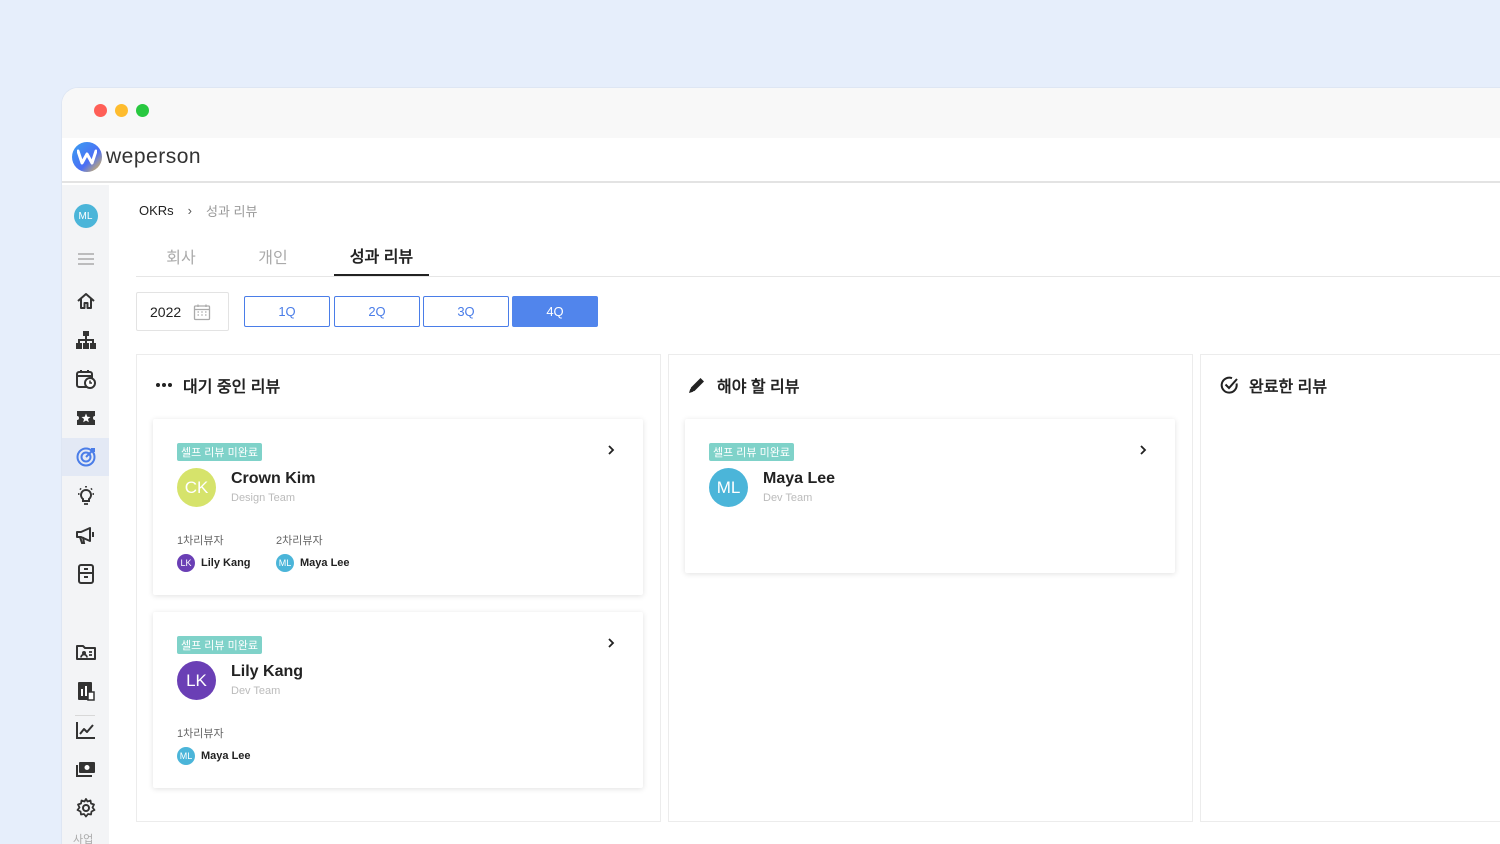 The width and height of the screenshot is (1500, 844). I want to click on done-review-title: 완료한 리뷰, so click(1288, 387).